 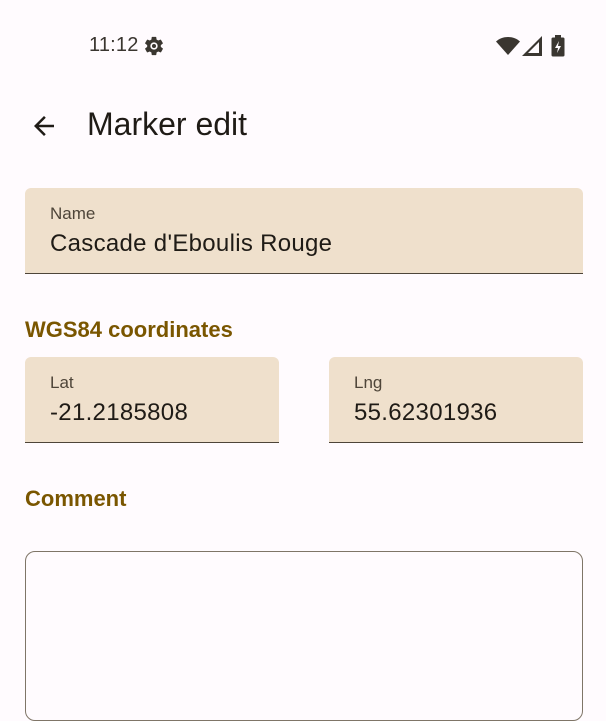 I want to click on name-field: Name Cascade d'Eboulis Rouge, so click(x=304, y=231).